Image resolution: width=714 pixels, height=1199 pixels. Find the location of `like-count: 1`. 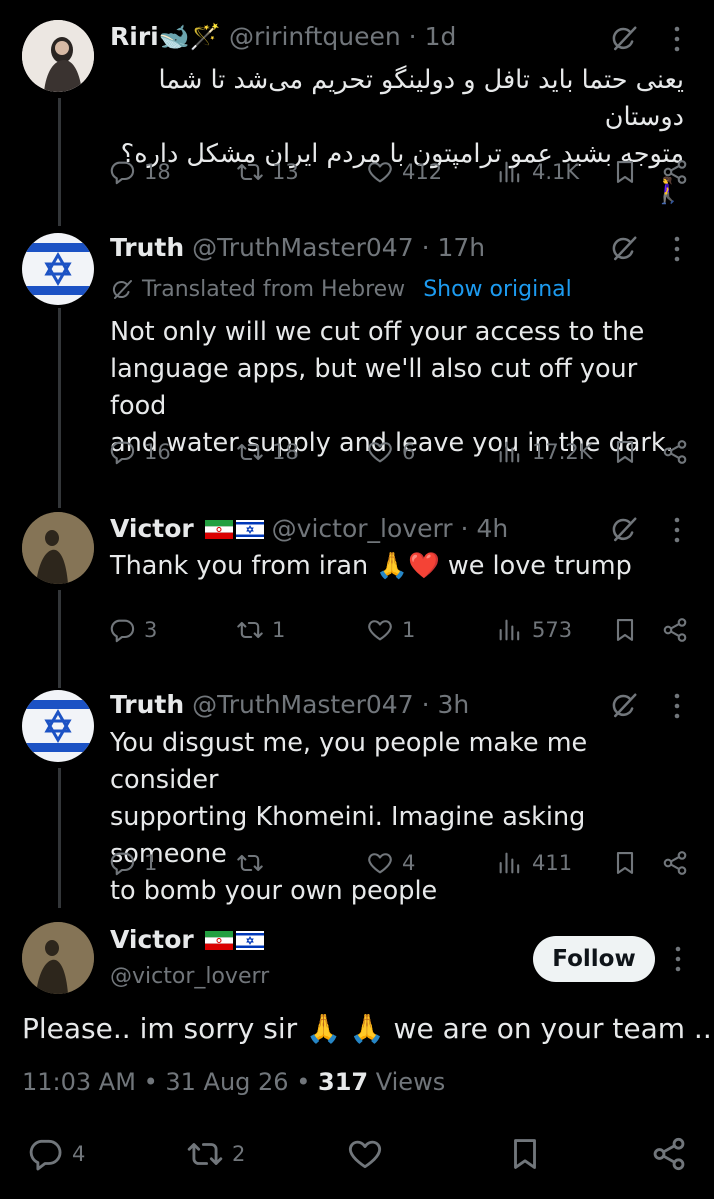

like-count: 1 is located at coordinates (409, 630).